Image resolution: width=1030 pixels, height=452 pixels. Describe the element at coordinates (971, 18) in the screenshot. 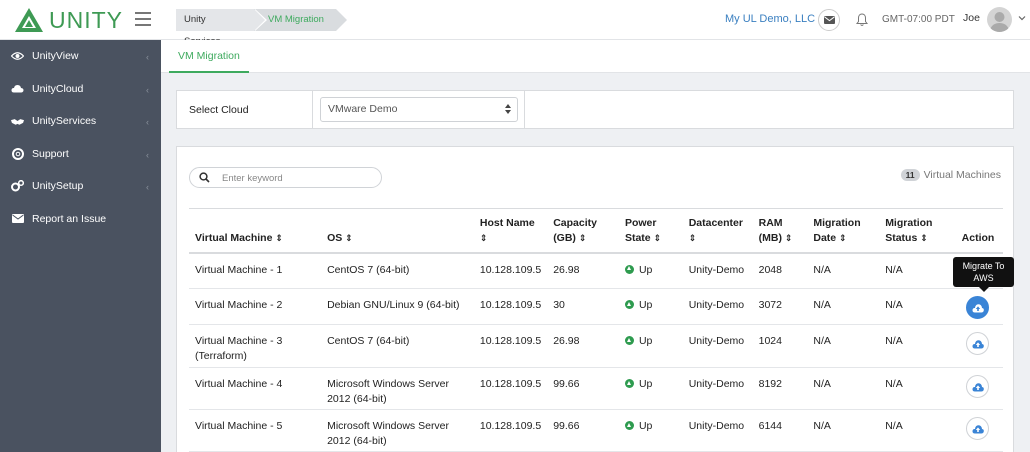

I see `user-name: Joe` at that location.